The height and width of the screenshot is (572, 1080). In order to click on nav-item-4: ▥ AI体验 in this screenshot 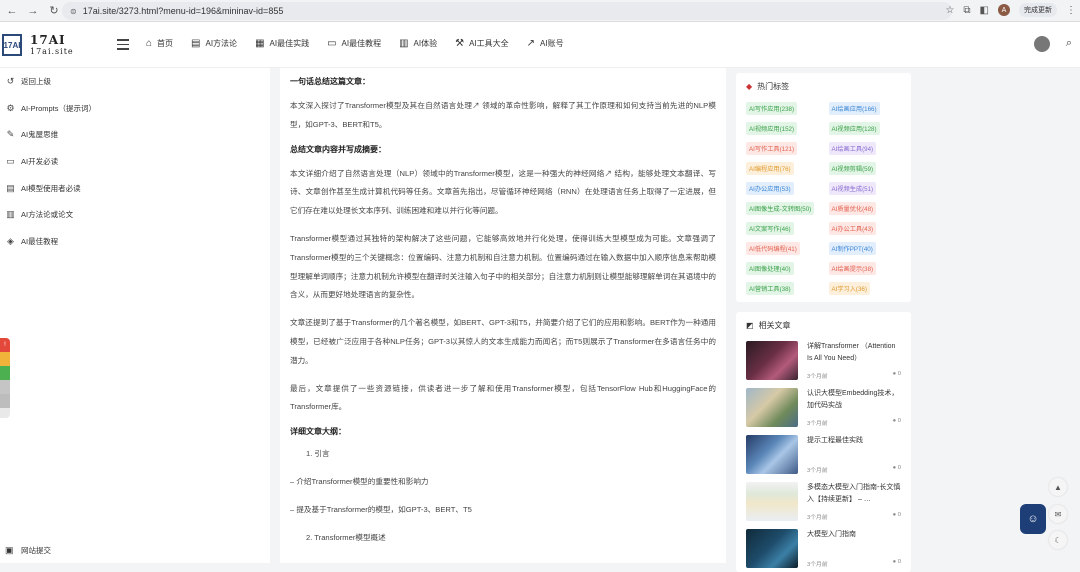, I will do `click(418, 43)`.